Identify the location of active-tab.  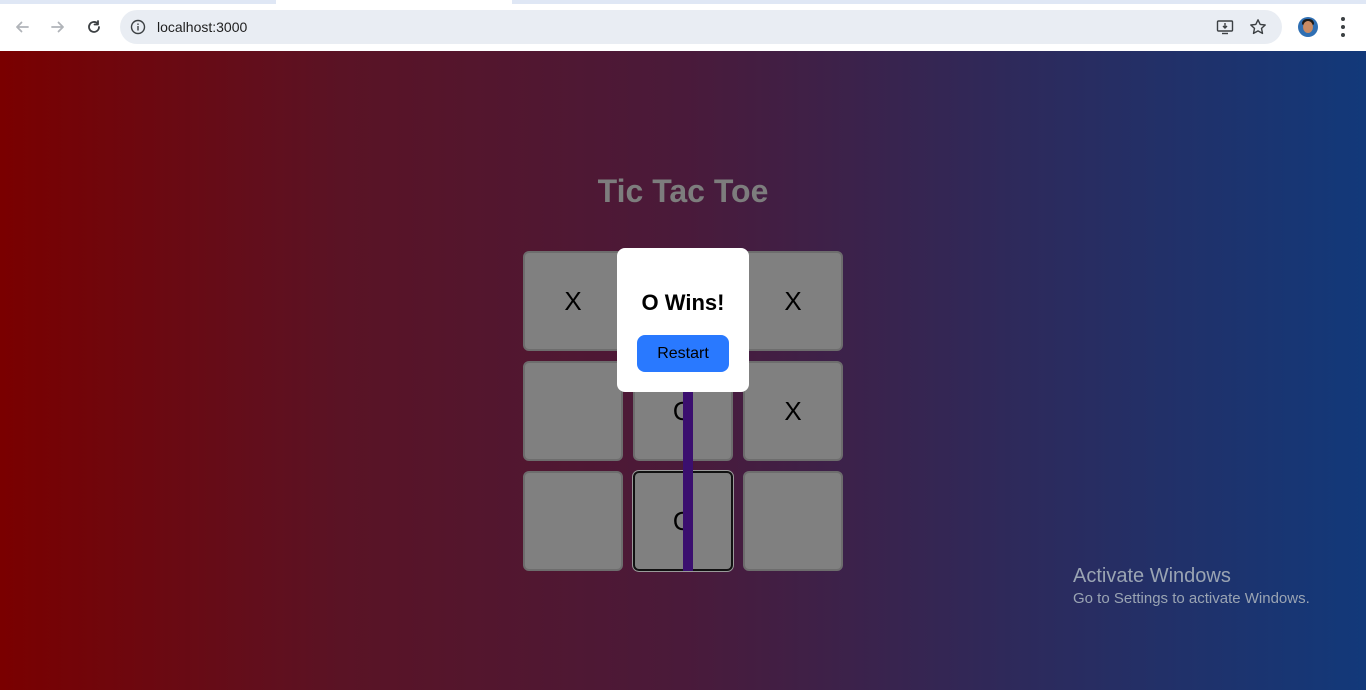
(394, 2).